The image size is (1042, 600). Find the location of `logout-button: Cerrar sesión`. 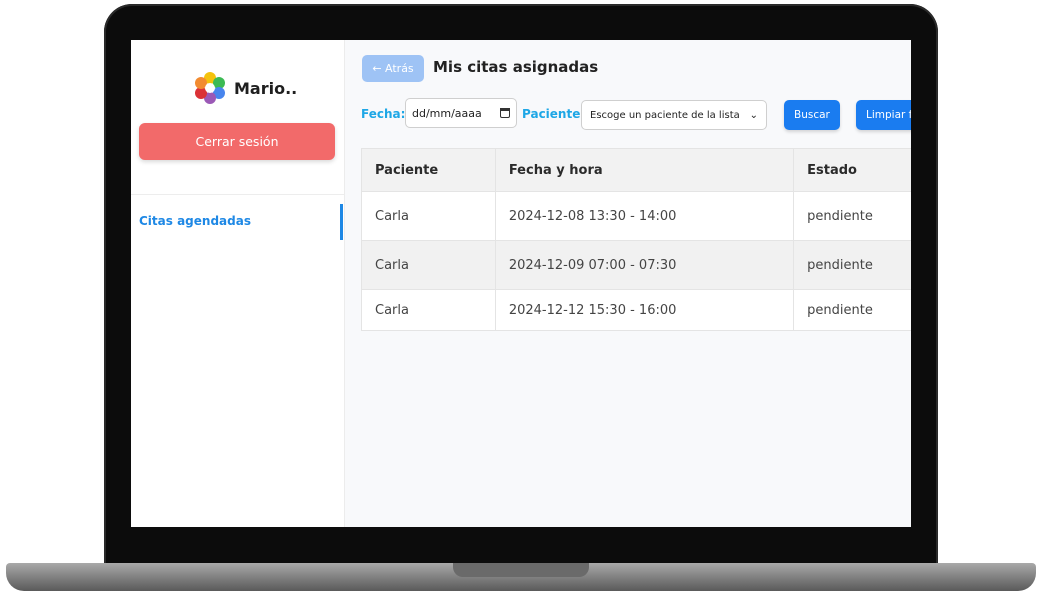

logout-button: Cerrar sesión is located at coordinates (237, 141).